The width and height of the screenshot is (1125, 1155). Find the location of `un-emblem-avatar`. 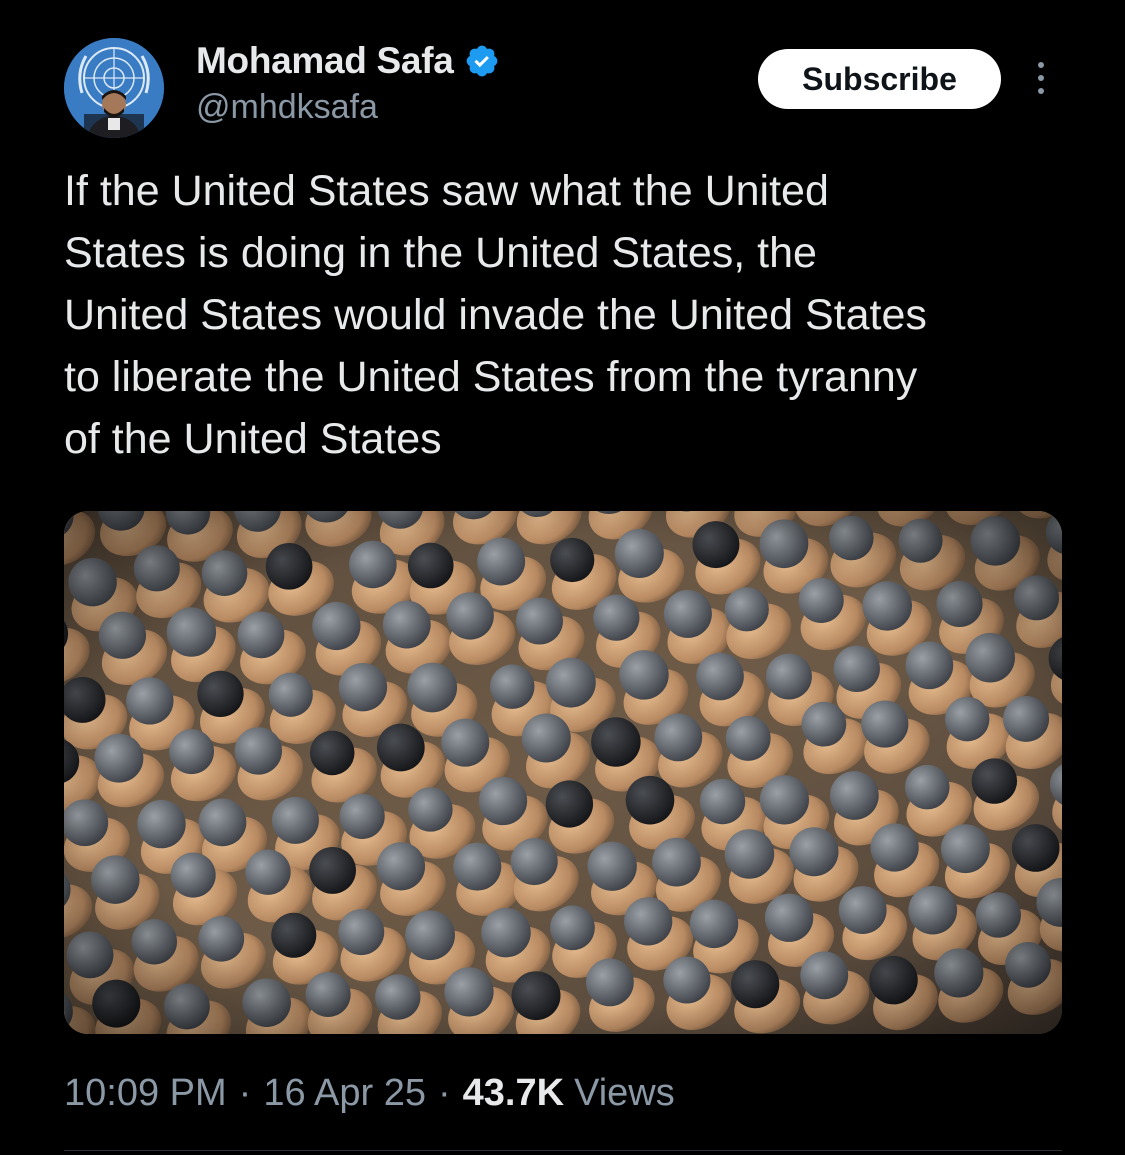

un-emblem-avatar is located at coordinates (114, 88).